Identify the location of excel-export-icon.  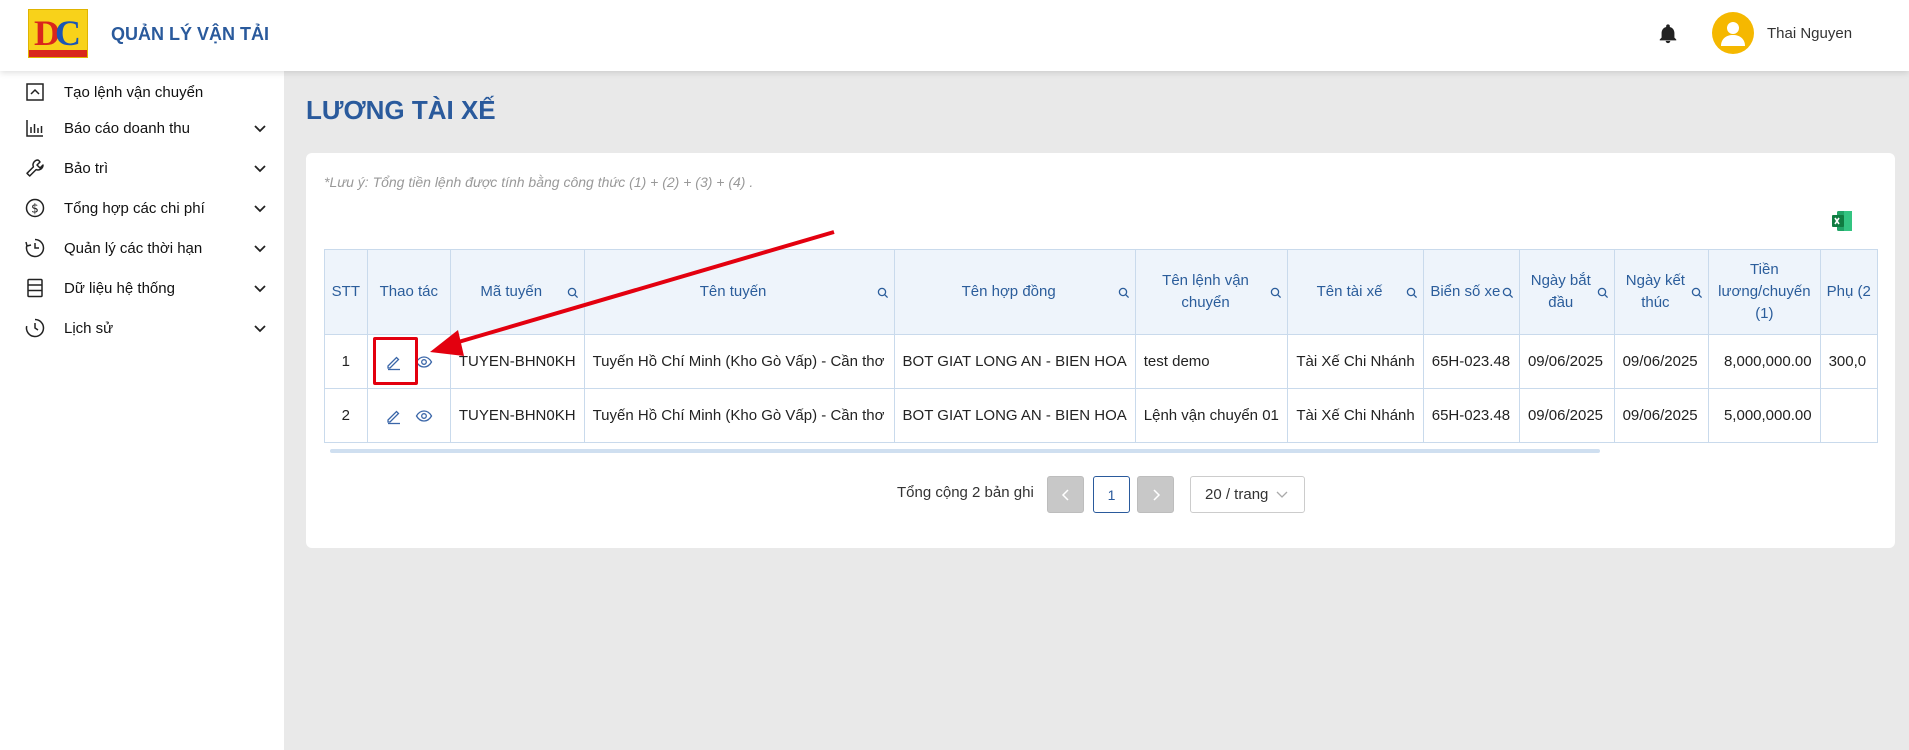
(1842, 221).